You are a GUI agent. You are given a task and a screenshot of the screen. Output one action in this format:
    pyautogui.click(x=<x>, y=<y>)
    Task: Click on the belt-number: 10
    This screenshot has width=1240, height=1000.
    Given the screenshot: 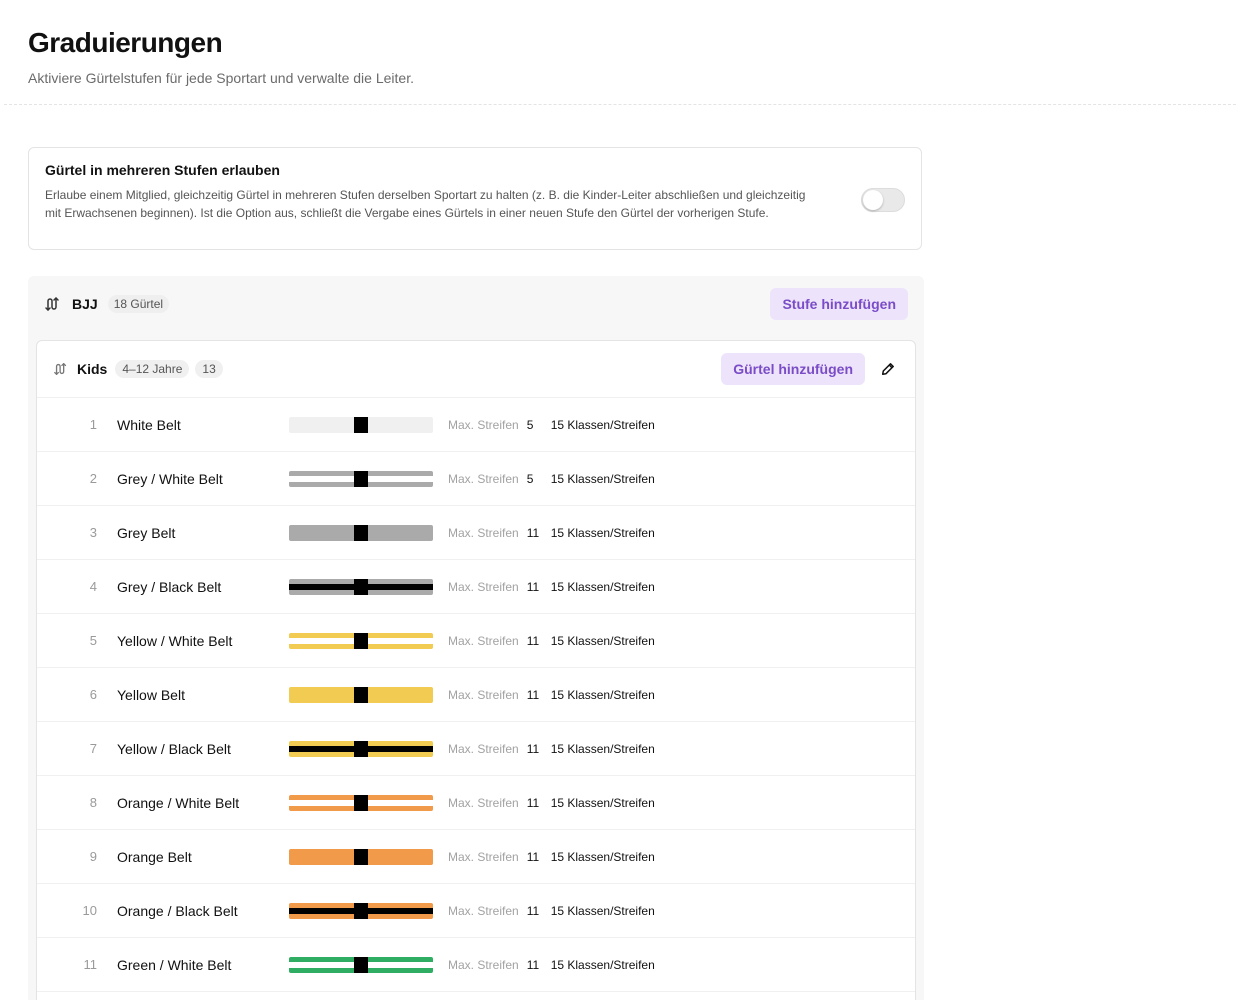 What is the action you would take?
    pyautogui.click(x=89, y=910)
    